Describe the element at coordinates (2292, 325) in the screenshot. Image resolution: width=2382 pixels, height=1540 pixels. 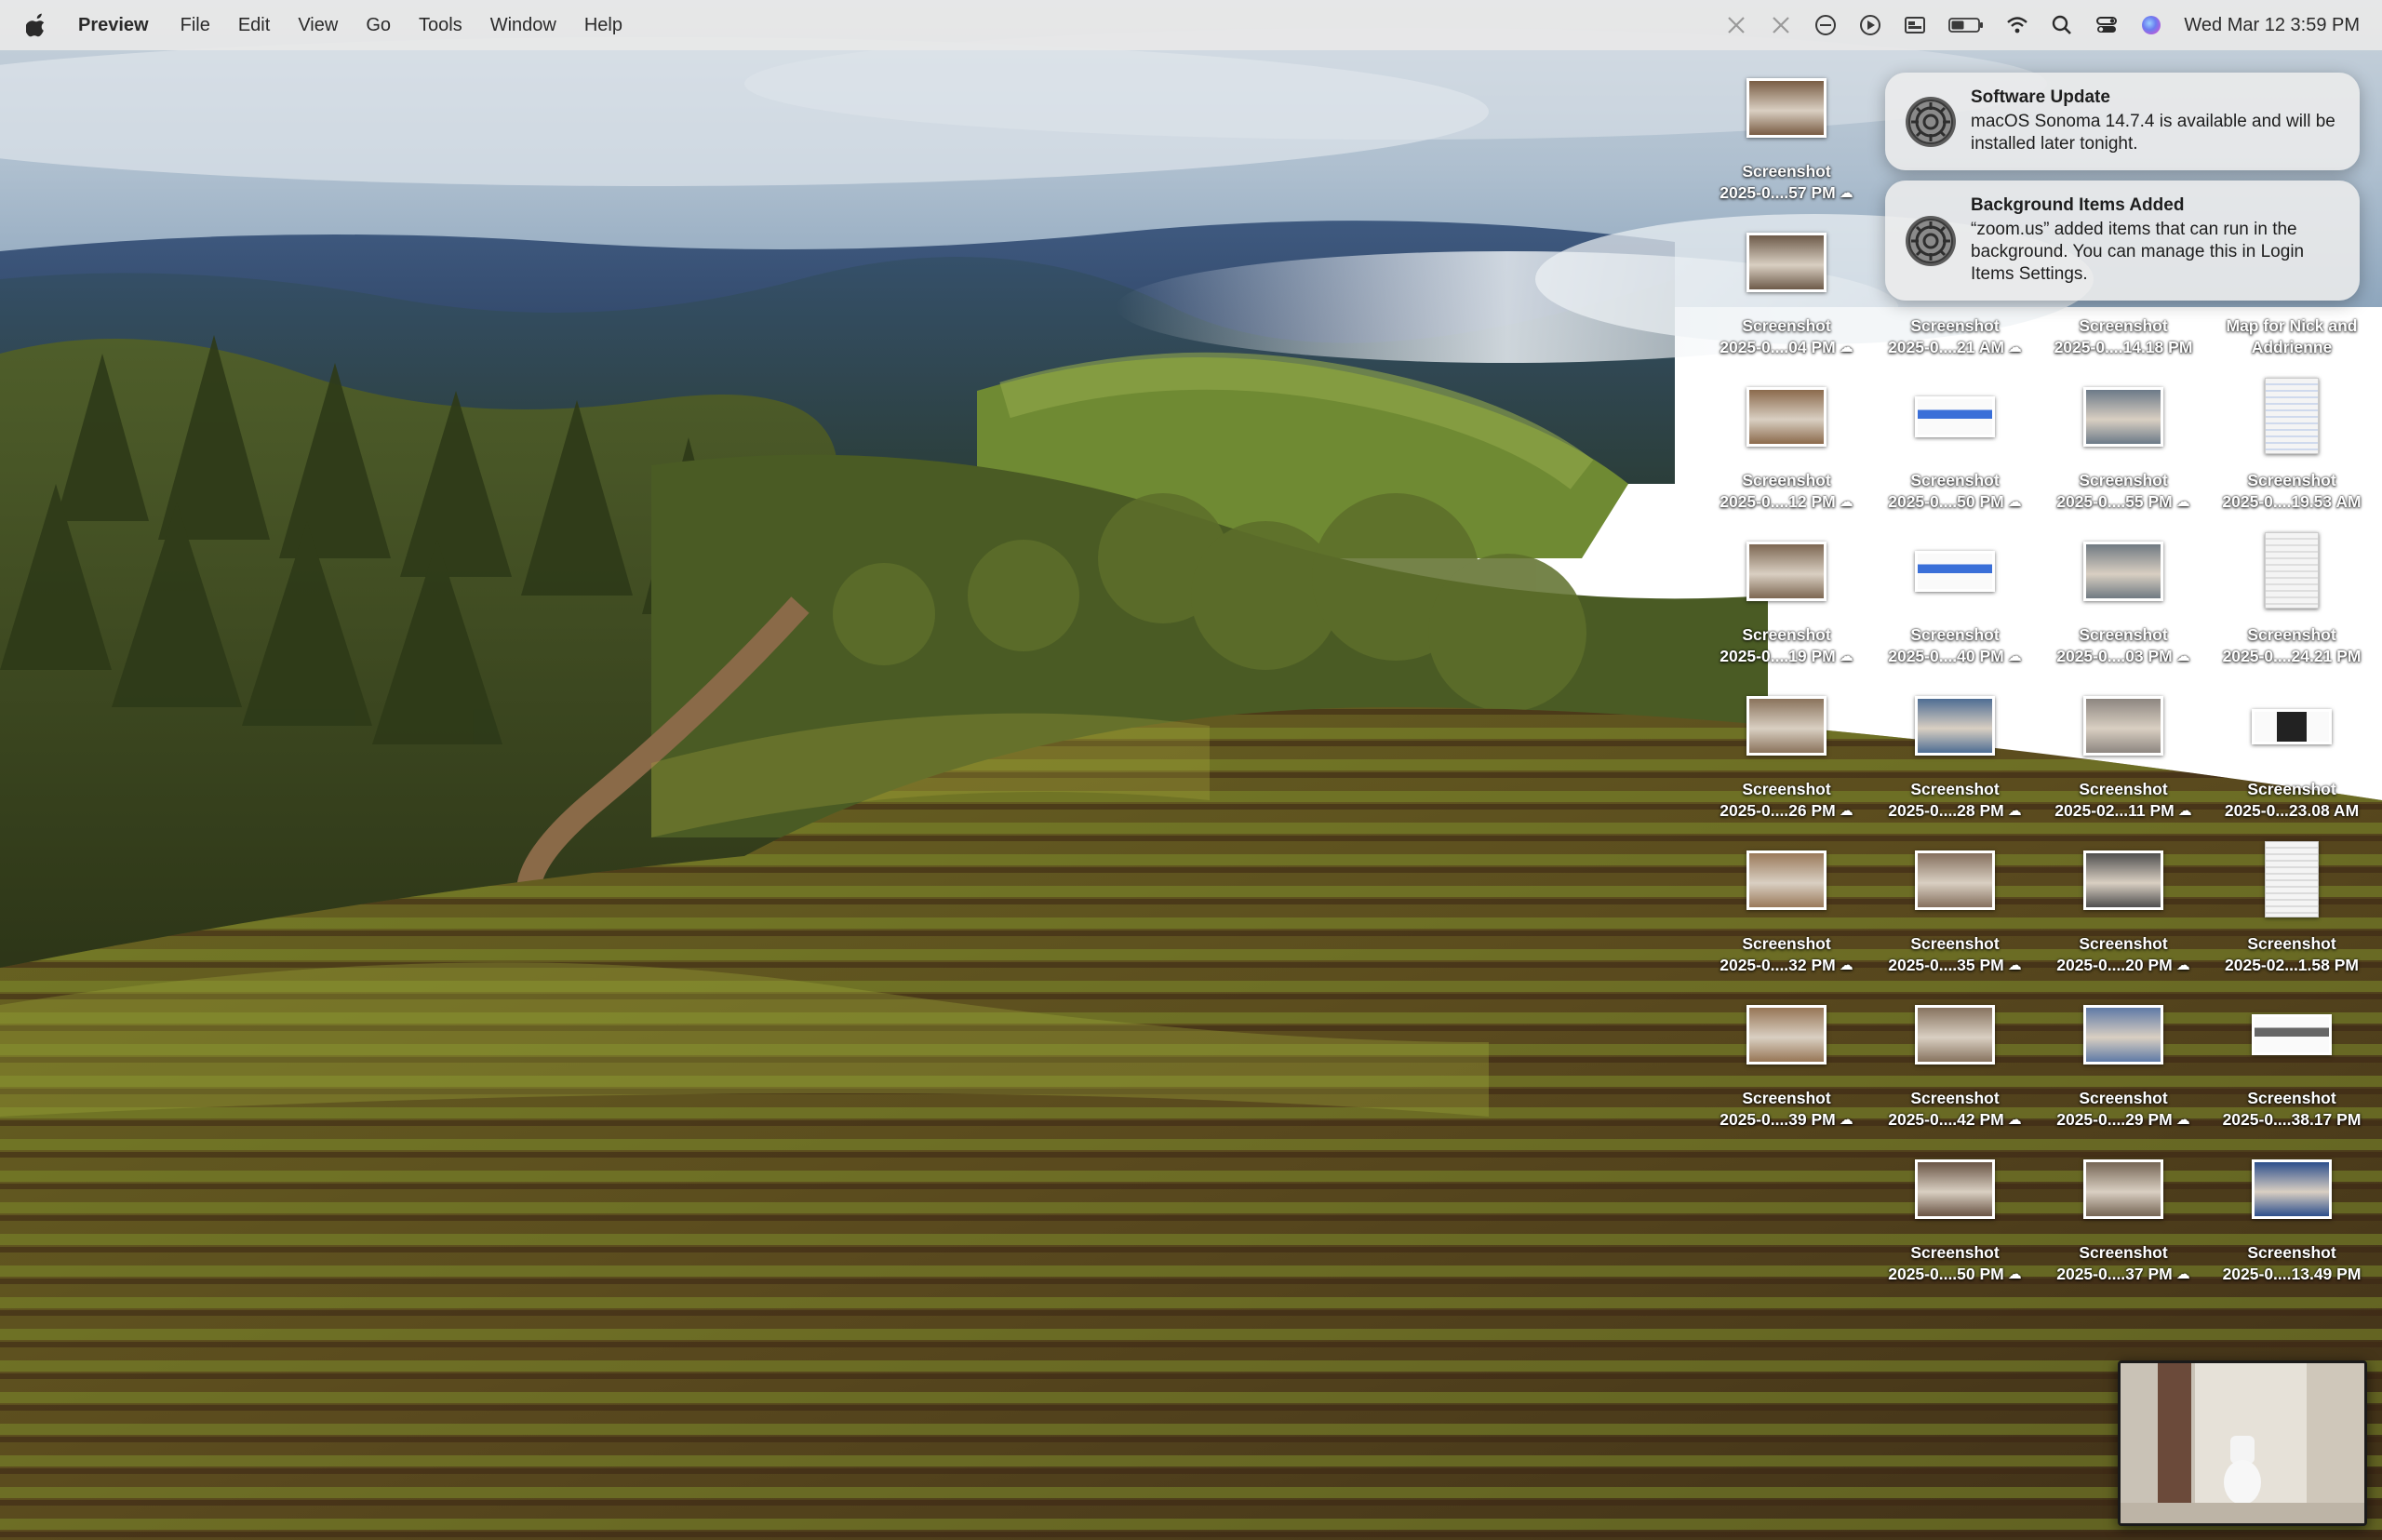
I see `file-name-label: Map for Nick and` at that location.